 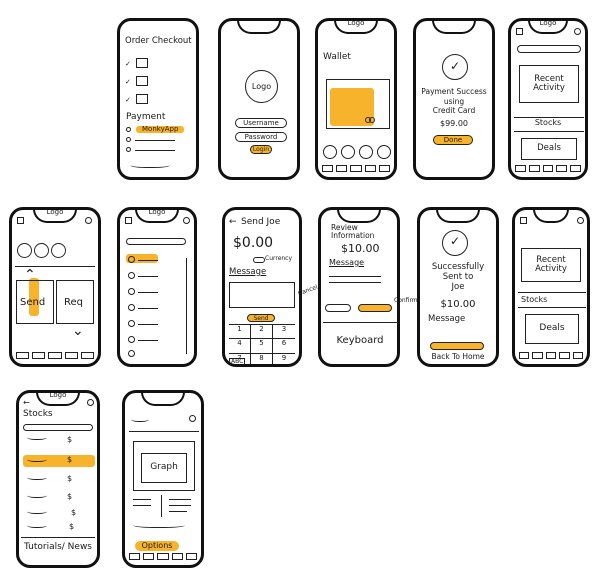 What do you see at coordinates (259, 260) in the screenshot?
I see `currency-toggle` at bounding box center [259, 260].